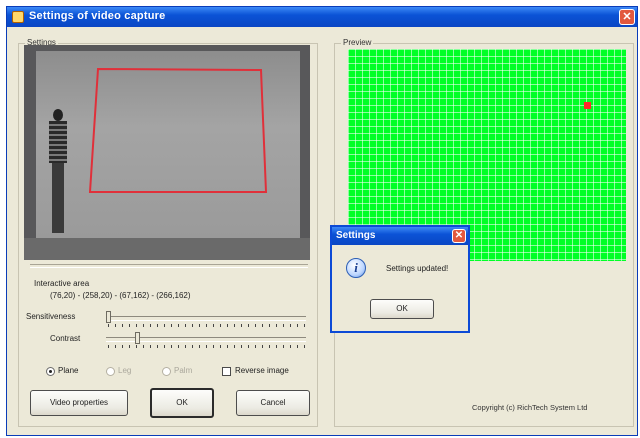 This screenshot has height=438, width=640. What do you see at coordinates (206, 318) in the screenshot?
I see `sensitiveness-slider-track` at bounding box center [206, 318].